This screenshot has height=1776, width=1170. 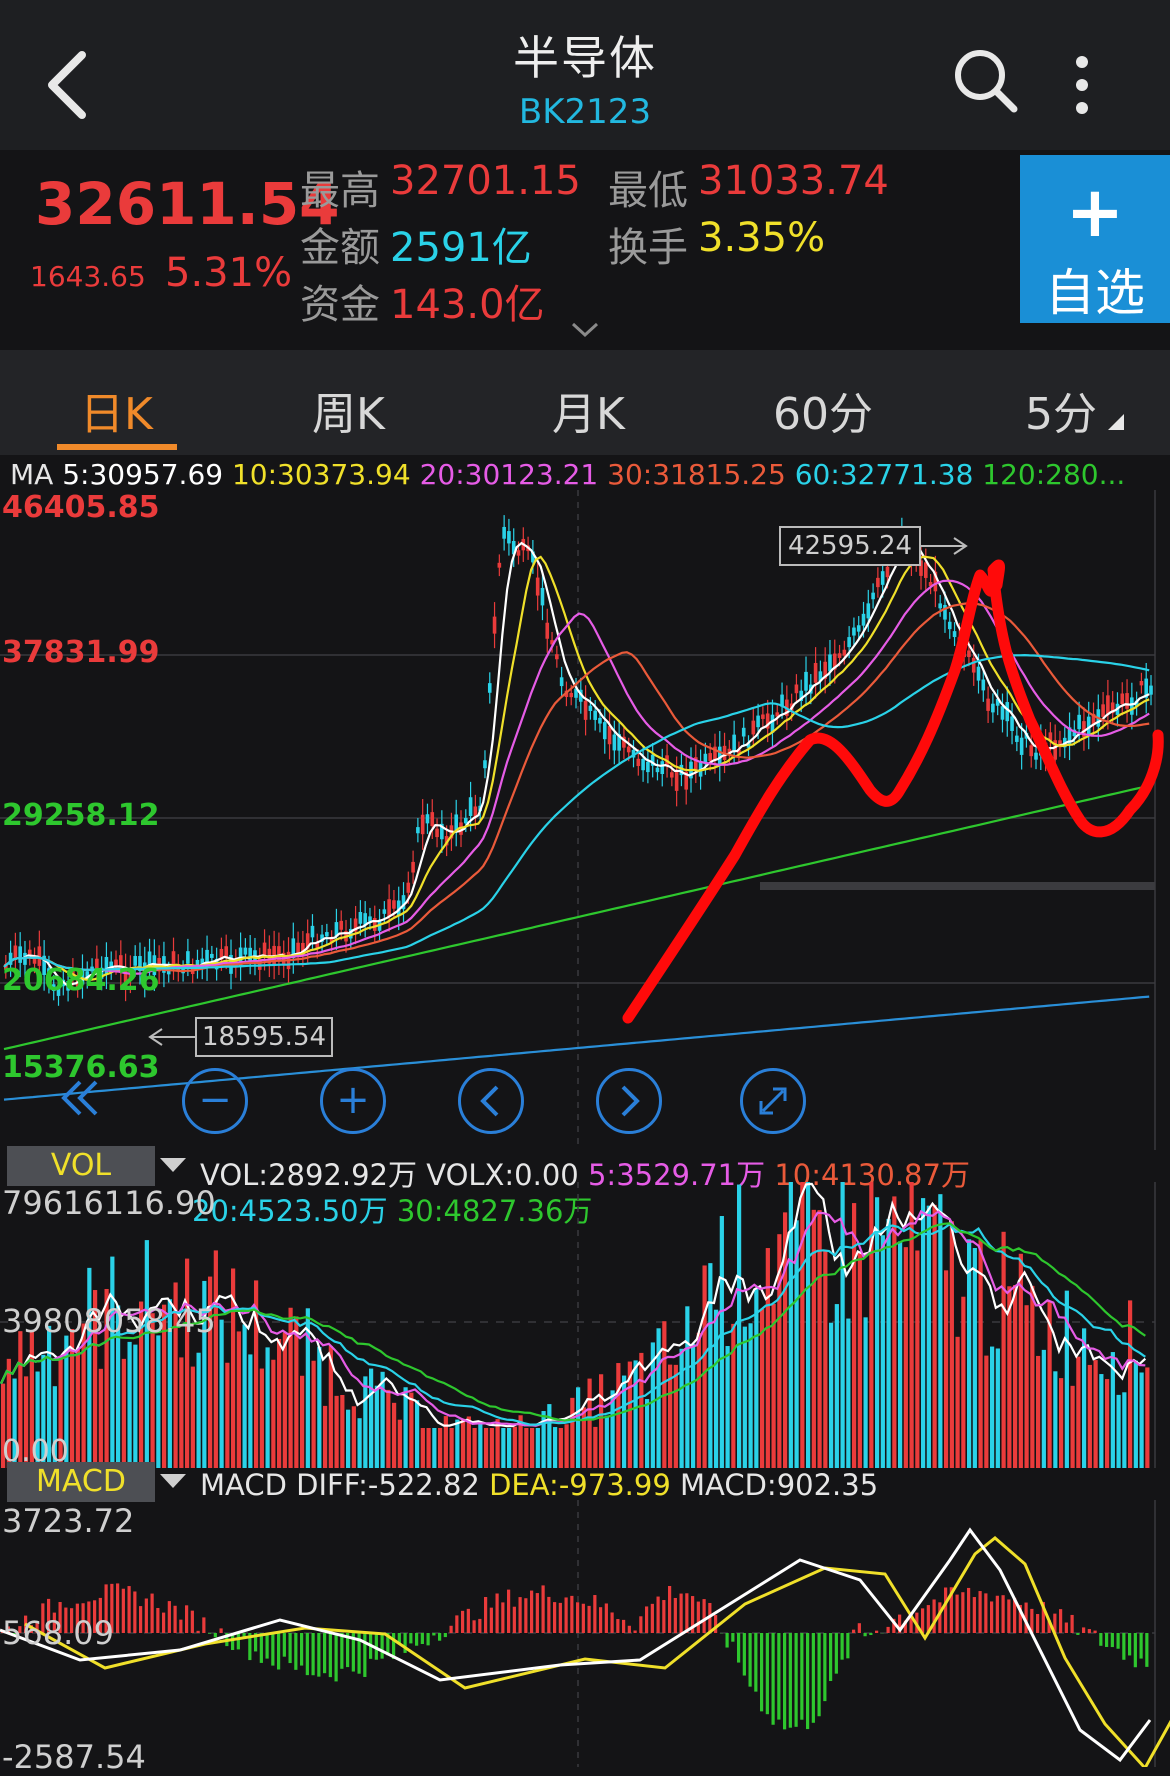 What do you see at coordinates (491, 1101) in the screenshot?
I see `scroll-left-button` at bounding box center [491, 1101].